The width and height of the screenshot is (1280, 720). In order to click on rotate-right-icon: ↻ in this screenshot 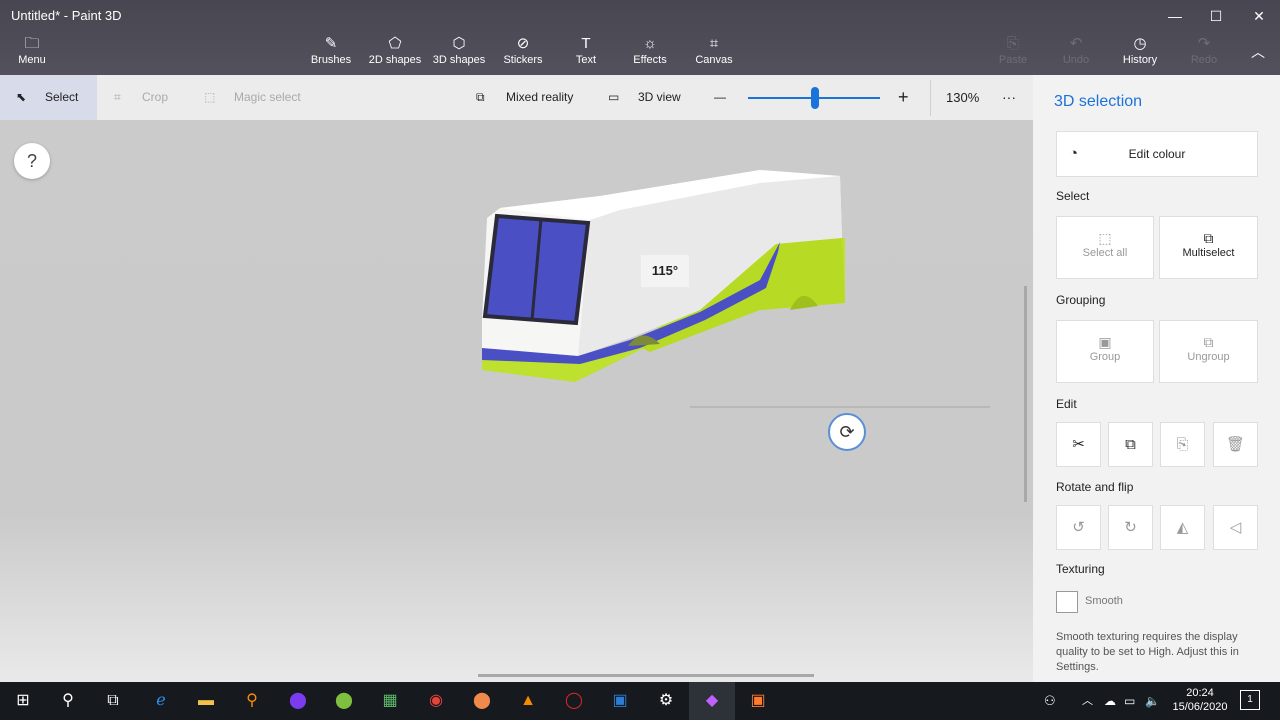, I will do `click(1130, 527)`.